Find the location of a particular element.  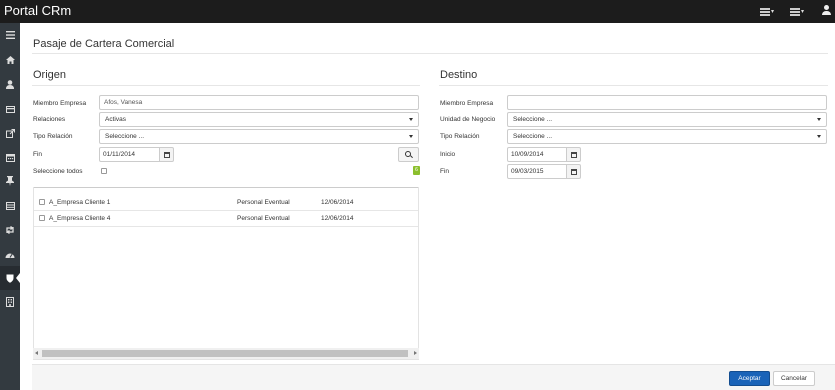

modules-menu: ▾ is located at coordinates (797, 11).